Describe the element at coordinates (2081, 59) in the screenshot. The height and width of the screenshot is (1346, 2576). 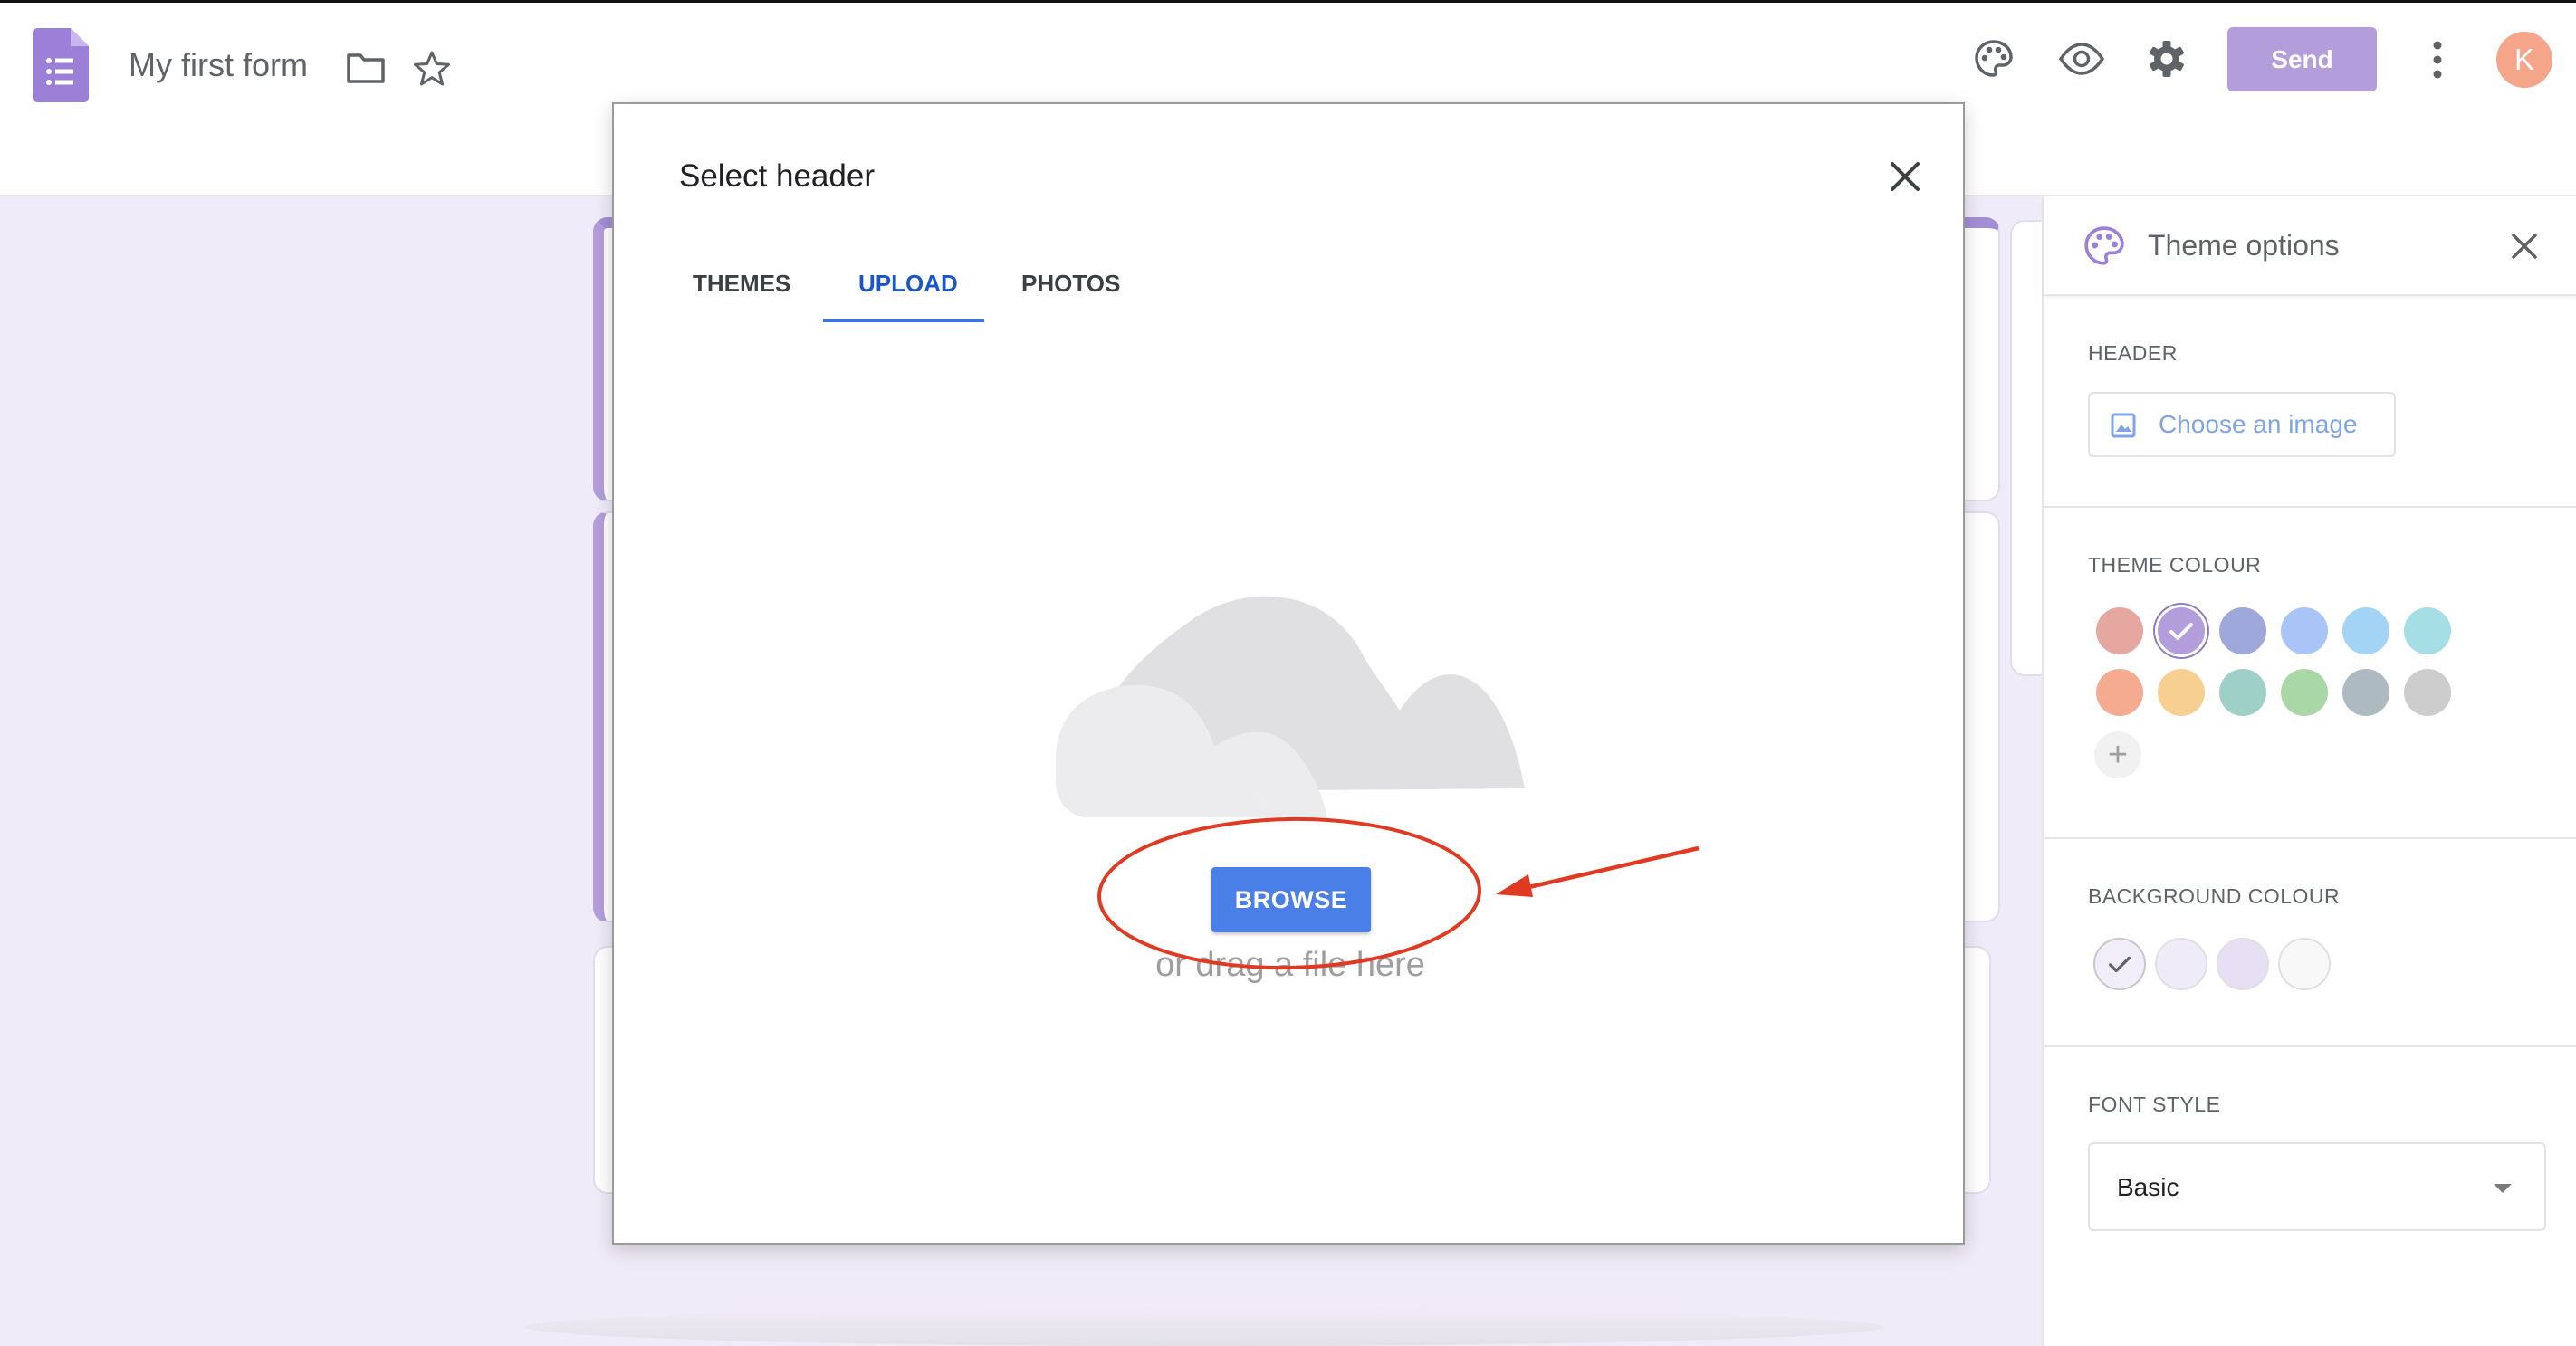
I see `eye-icon` at that location.